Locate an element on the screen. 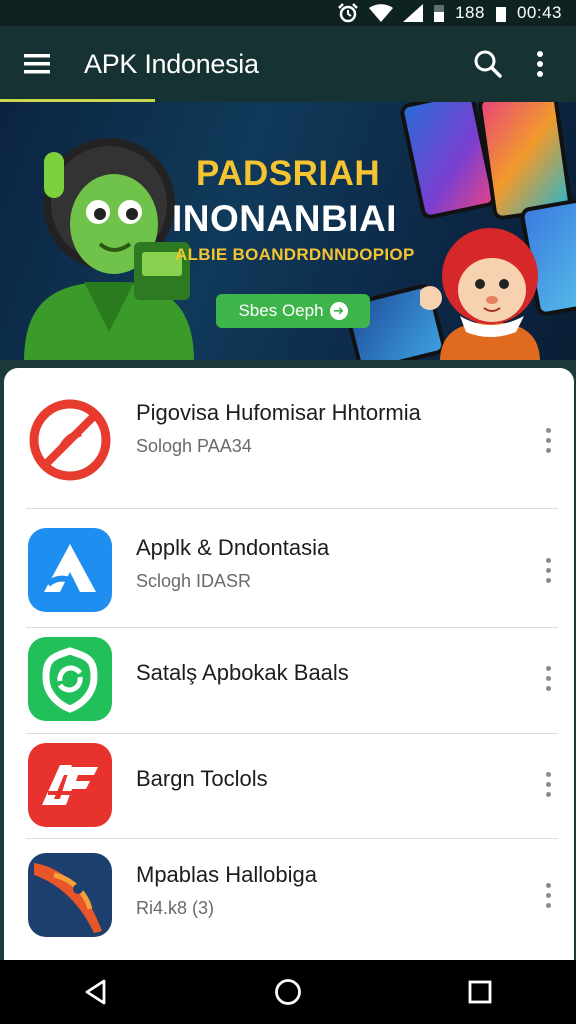  battery-small-icon is located at coordinates (501, 13).